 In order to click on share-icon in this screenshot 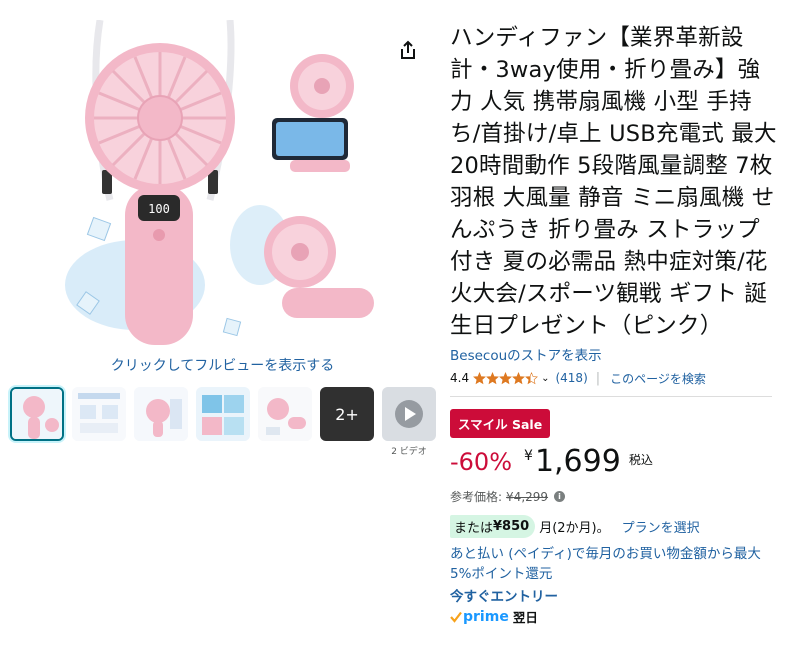, I will do `click(408, 49)`.